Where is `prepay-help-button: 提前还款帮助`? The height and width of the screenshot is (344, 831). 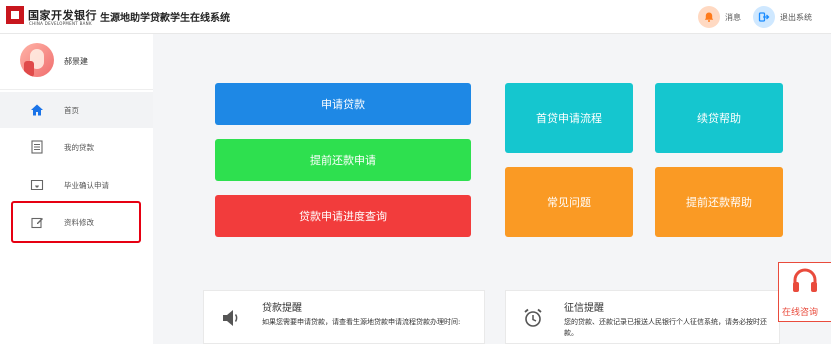
prepay-help-button: 提前还款帮助 is located at coordinates (719, 202).